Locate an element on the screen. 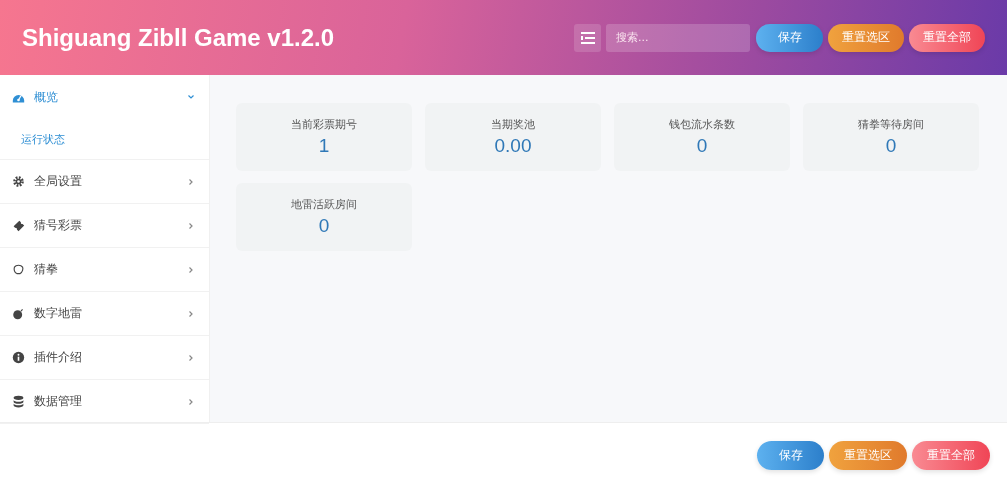  menu-icon is located at coordinates (587, 37).